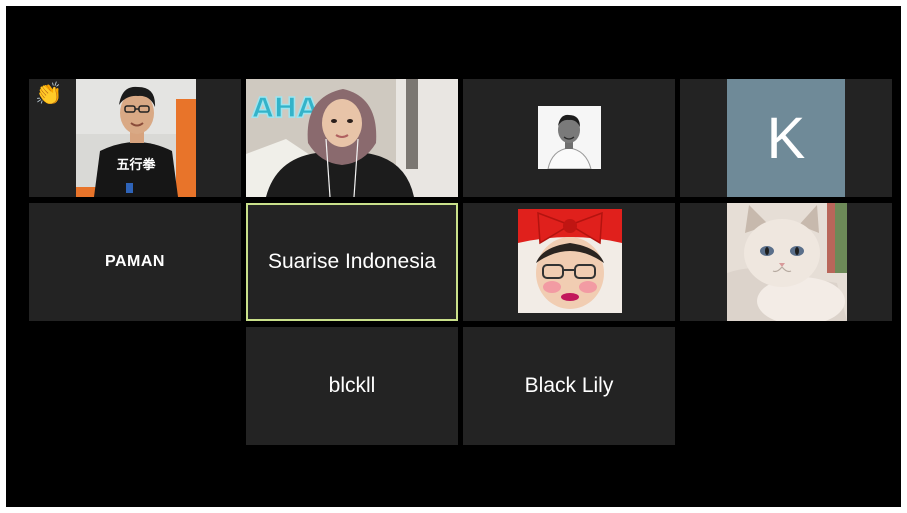 The height and width of the screenshot is (513, 907). I want to click on avatar: K, so click(786, 138).